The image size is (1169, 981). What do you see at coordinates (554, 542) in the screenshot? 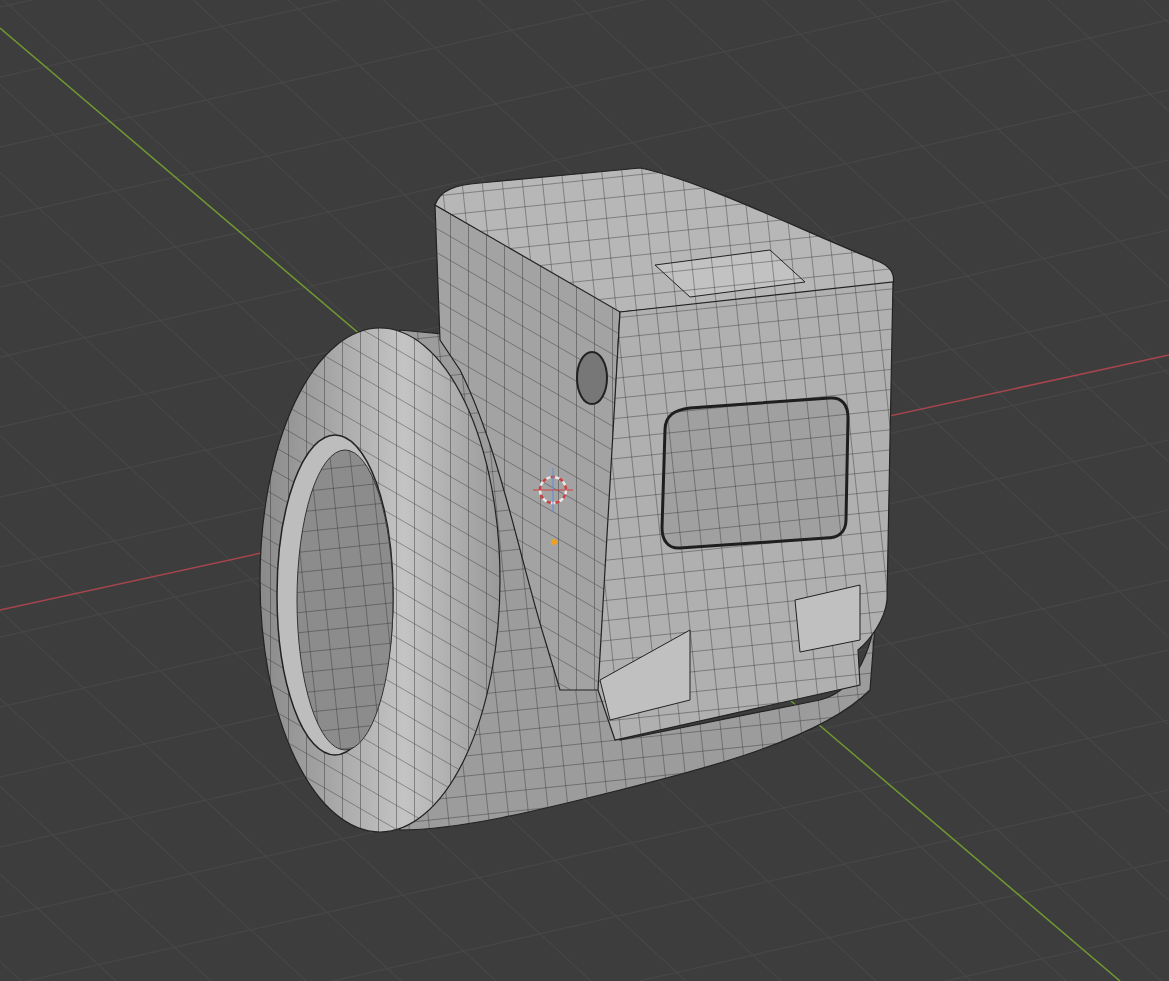
I see `origin-point-icon` at bounding box center [554, 542].